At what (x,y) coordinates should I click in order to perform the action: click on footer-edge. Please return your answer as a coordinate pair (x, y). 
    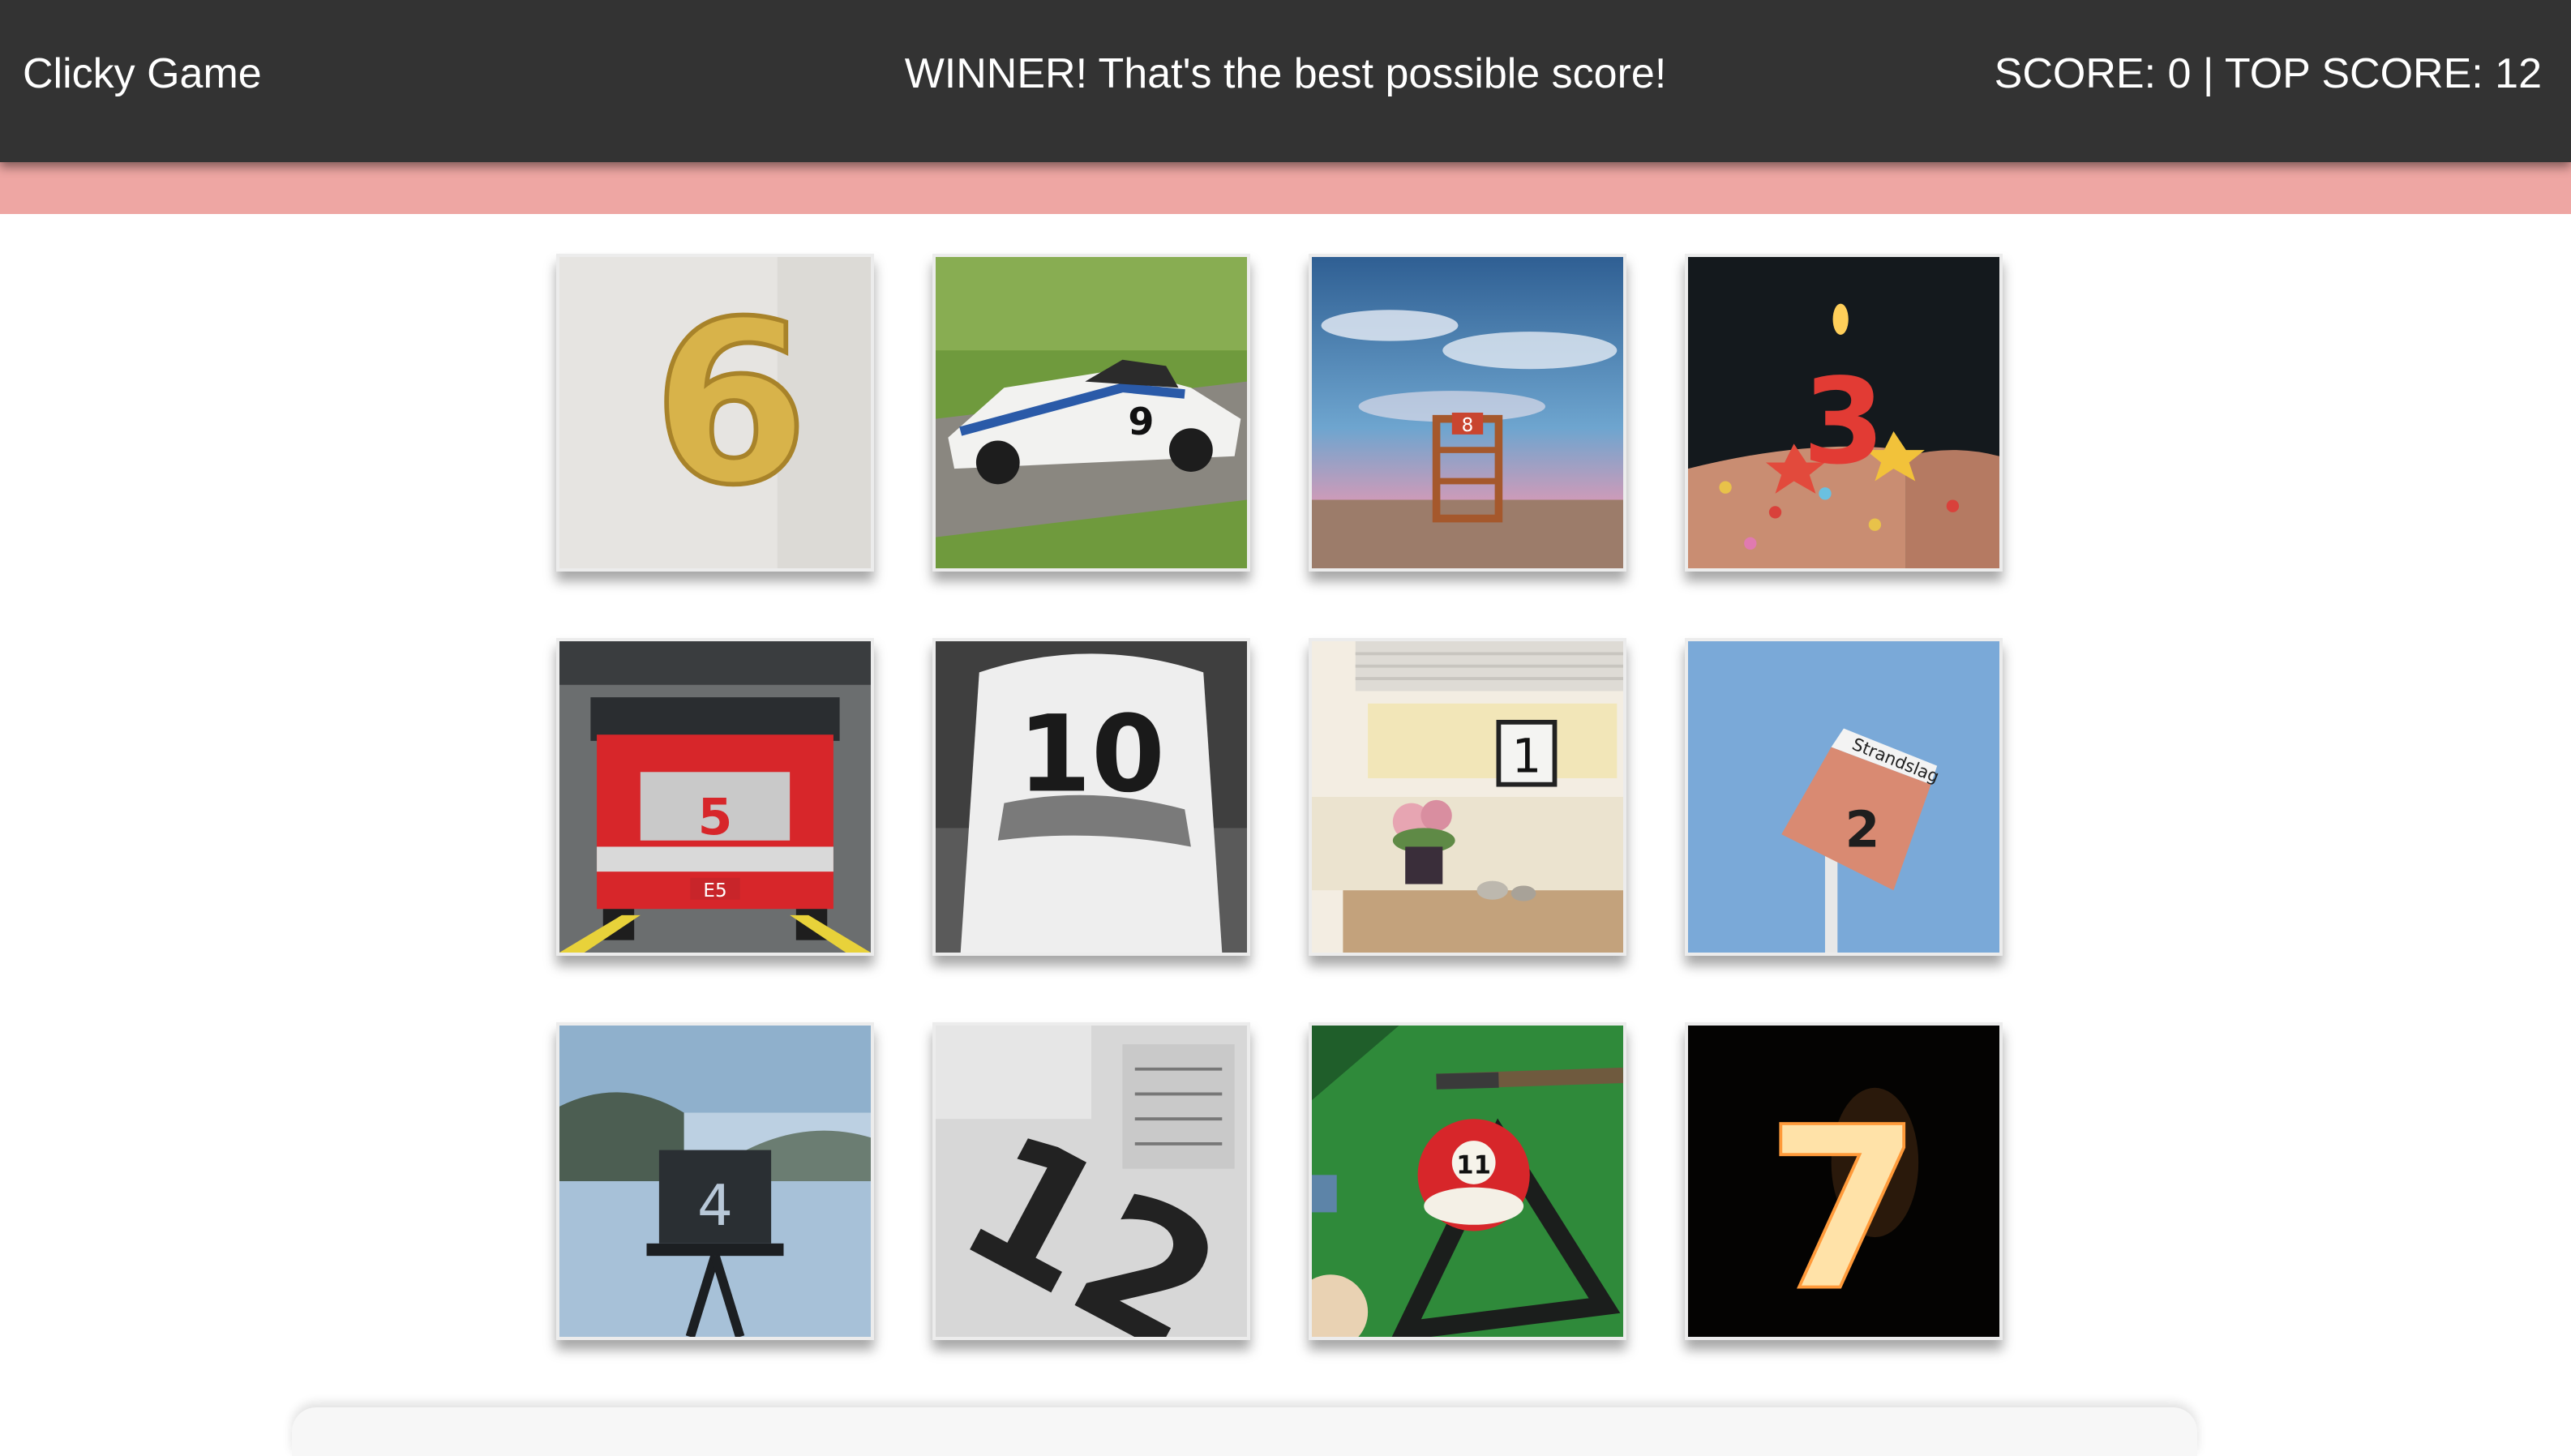
    Looking at the image, I should click on (1245, 1431).